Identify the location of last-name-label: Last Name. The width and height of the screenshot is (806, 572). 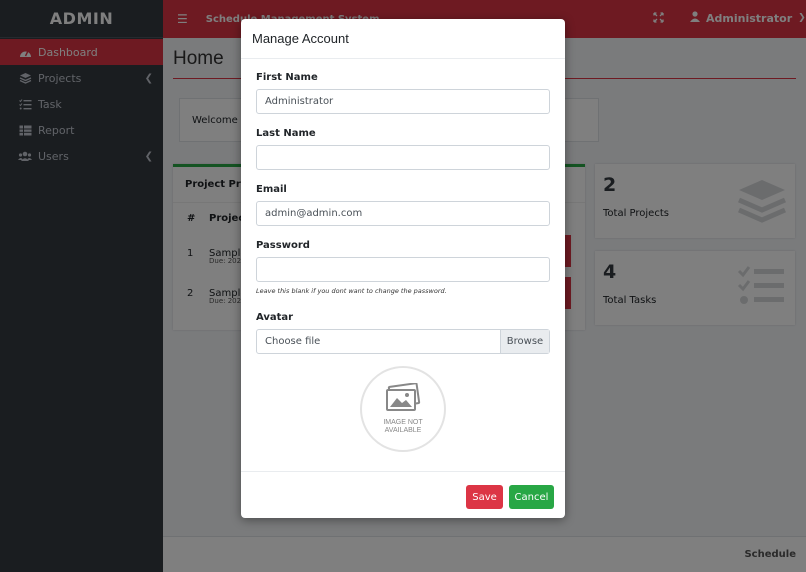
(286, 133).